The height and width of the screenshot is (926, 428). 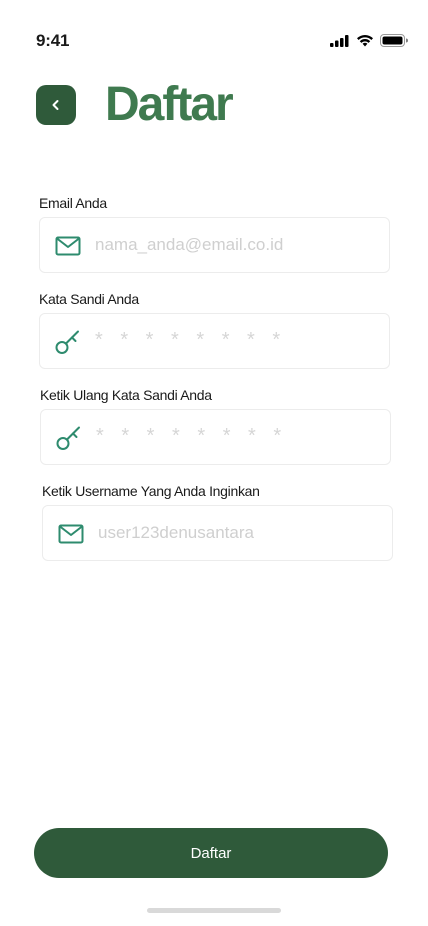 I want to click on wifi-icon, so click(x=365, y=40).